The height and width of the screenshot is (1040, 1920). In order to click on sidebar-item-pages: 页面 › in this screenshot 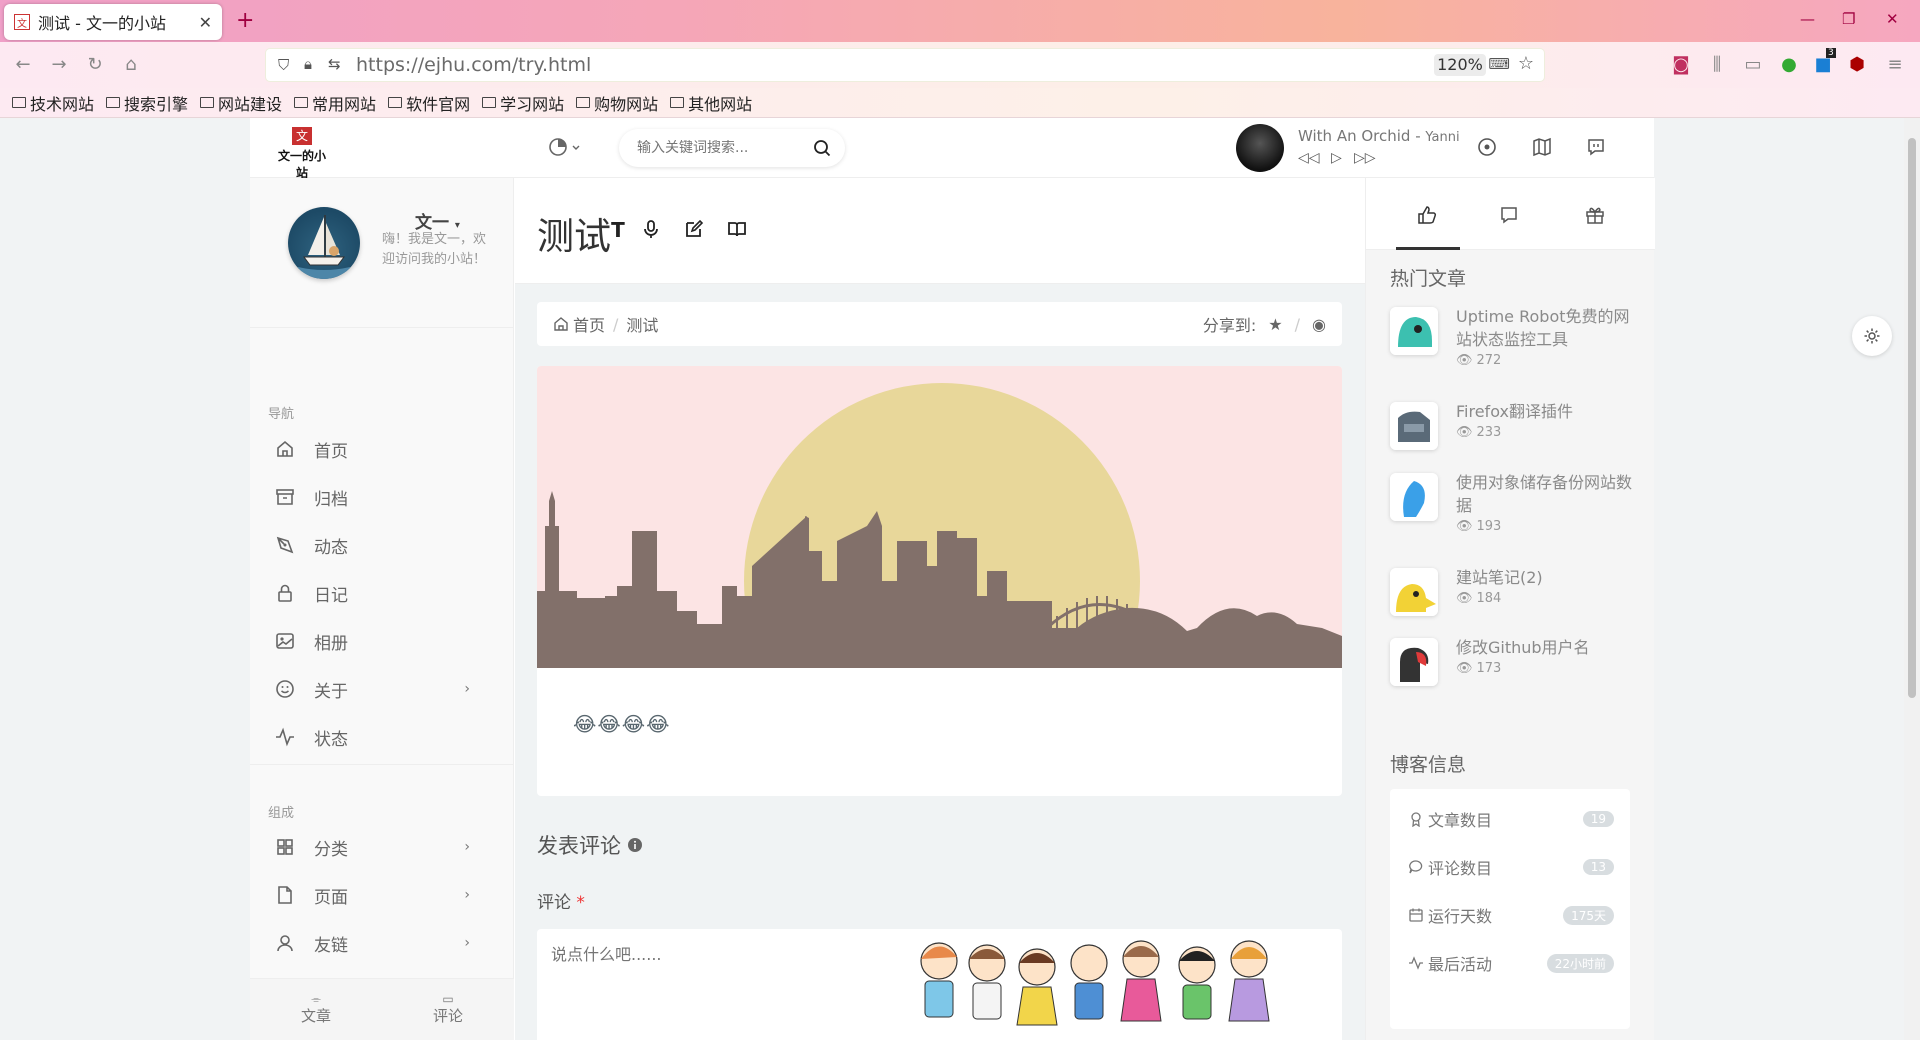, I will do `click(384, 895)`.